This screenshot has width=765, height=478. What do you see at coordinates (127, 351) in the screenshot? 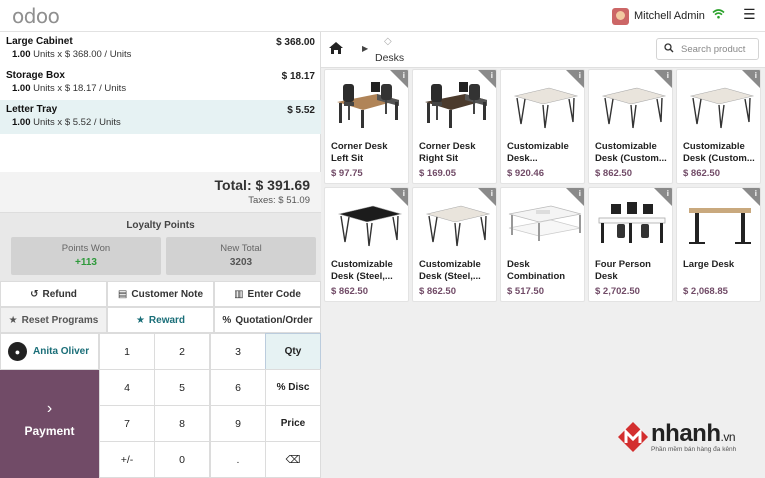
I see `numpad-key: 1` at bounding box center [127, 351].